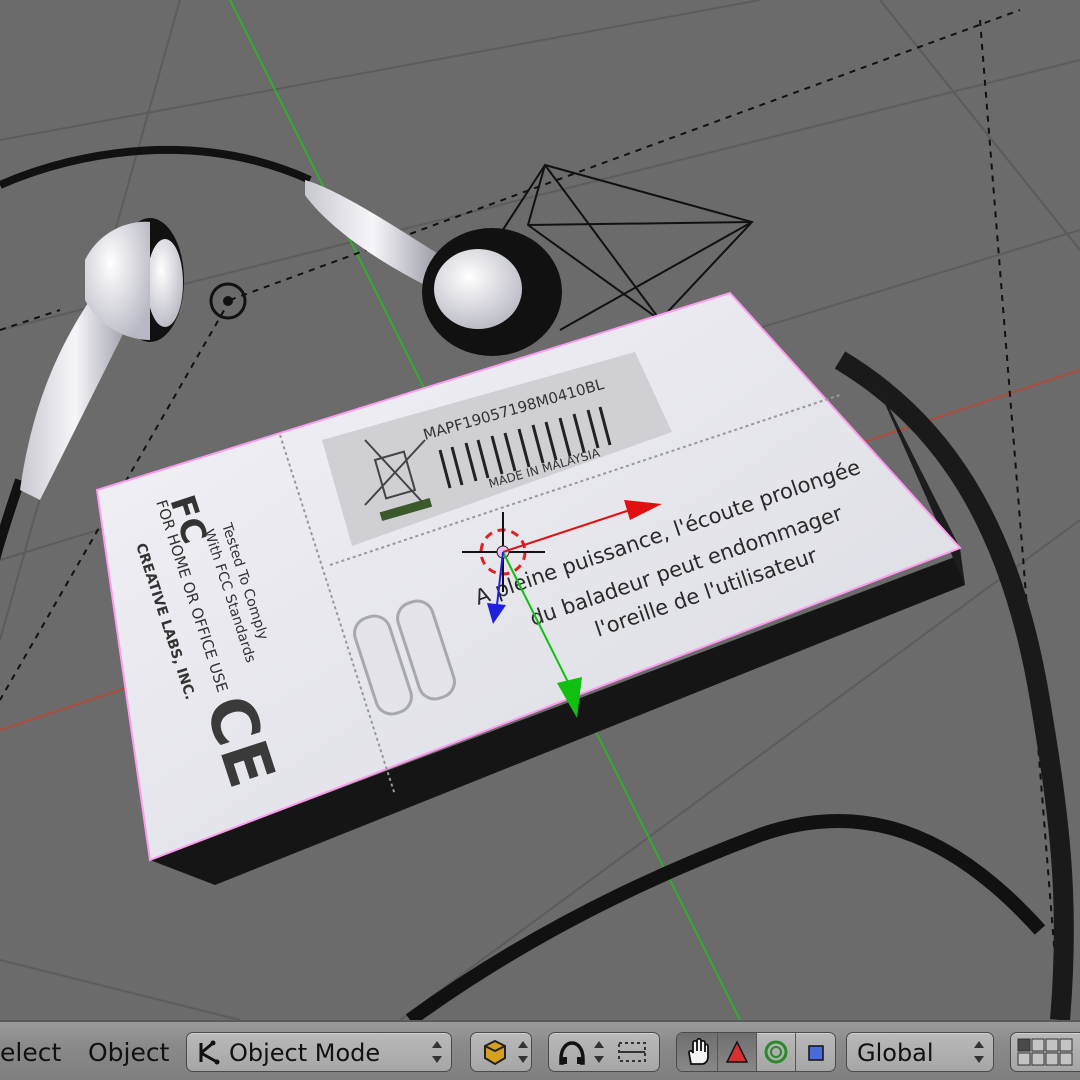 The height and width of the screenshot is (1080, 1080). What do you see at coordinates (895, 1053) in the screenshot?
I see `orientation-value: Global` at bounding box center [895, 1053].